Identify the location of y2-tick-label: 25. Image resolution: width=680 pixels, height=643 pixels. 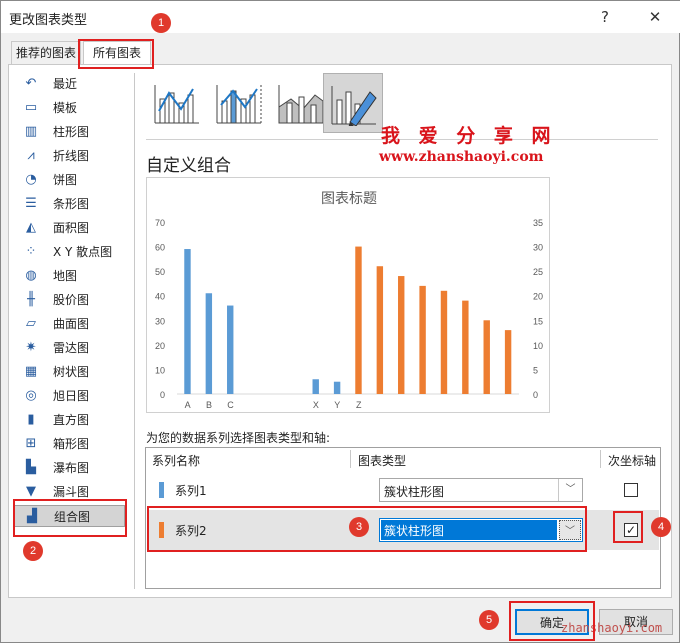
(538, 272).